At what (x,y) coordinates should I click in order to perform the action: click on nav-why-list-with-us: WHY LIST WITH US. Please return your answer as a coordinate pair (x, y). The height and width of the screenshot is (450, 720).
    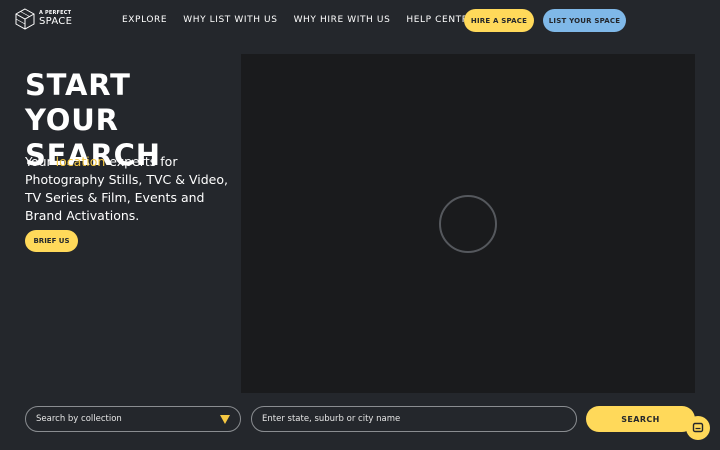
    Looking at the image, I should click on (230, 20).